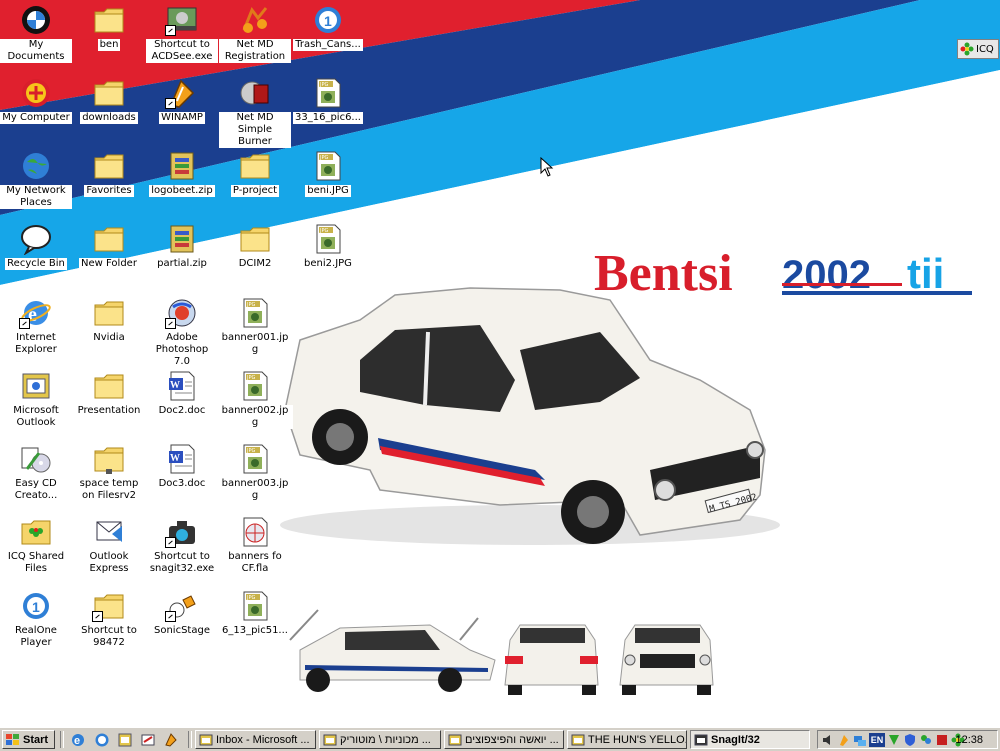  What do you see at coordinates (36, 37) in the screenshot?
I see `desktop-icon: My Documents` at bounding box center [36, 37].